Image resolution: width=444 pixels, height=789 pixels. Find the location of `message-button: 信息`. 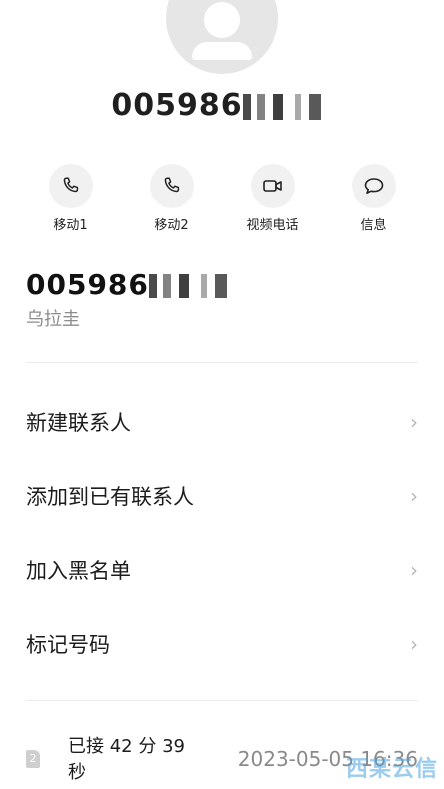

message-button: 信息 is located at coordinates (373, 198).